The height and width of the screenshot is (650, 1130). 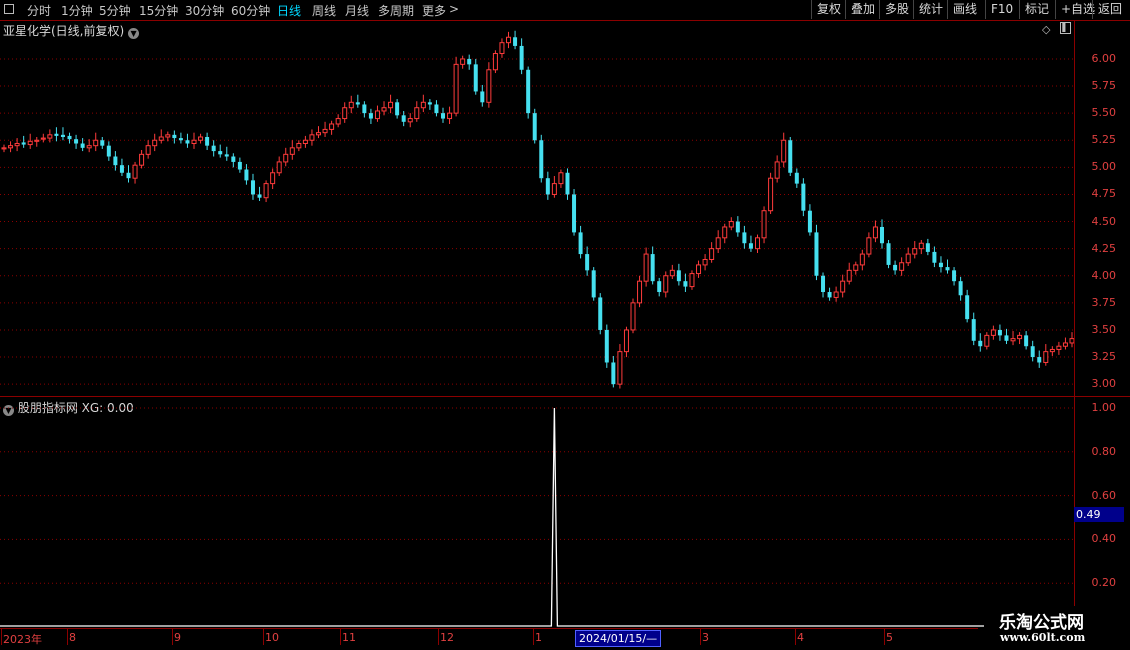 What do you see at coordinates (896, 9) in the screenshot?
I see `toolbar-button: 多股` at bounding box center [896, 9].